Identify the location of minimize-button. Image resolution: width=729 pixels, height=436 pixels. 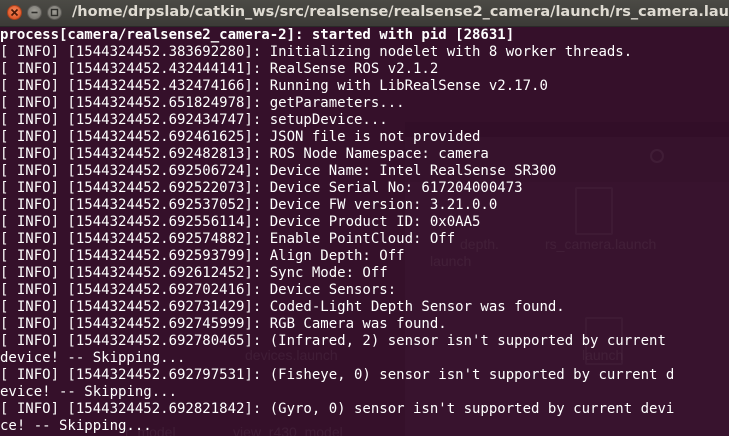
(34, 12).